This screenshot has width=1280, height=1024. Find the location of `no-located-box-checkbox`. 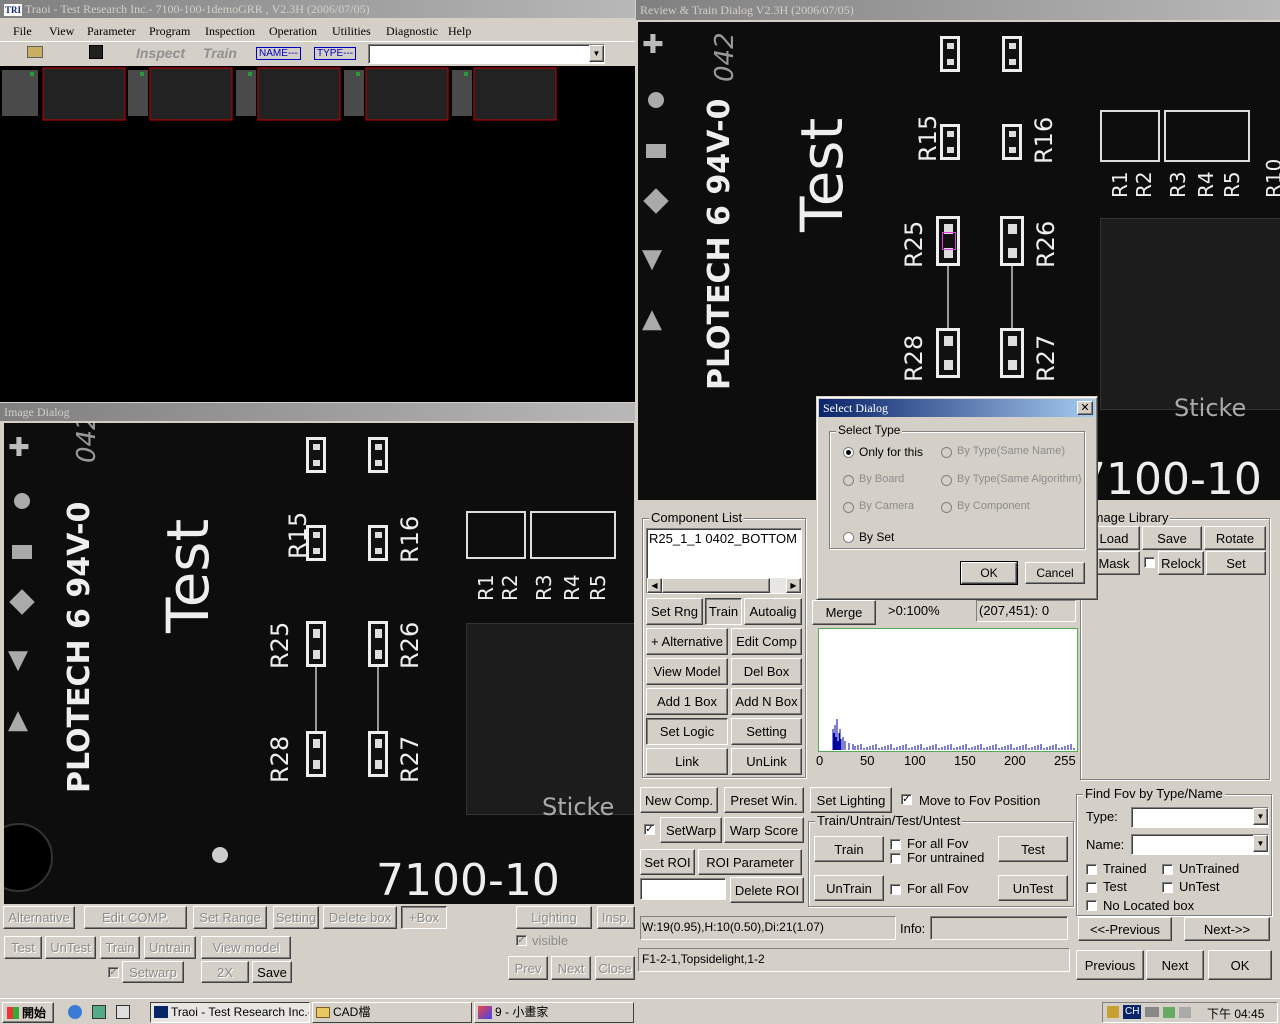

no-located-box-checkbox is located at coordinates (1091, 905).